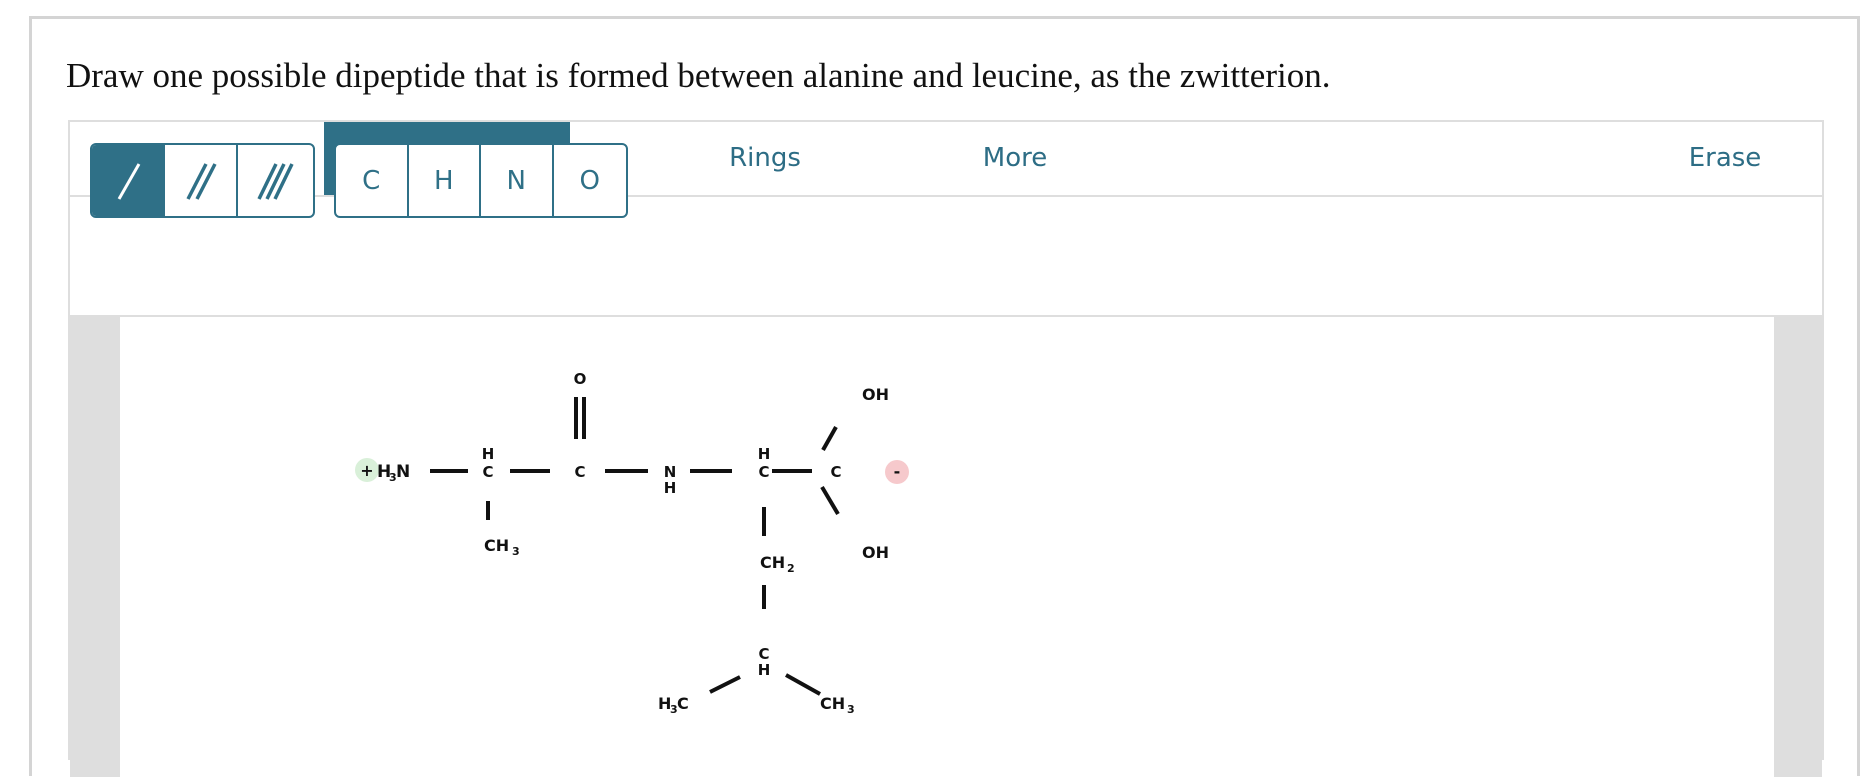 The image size is (1874, 777). What do you see at coordinates (832, 703) in the screenshot?
I see `atom-label-ch3-right: CH` at bounding box center [832, 703].